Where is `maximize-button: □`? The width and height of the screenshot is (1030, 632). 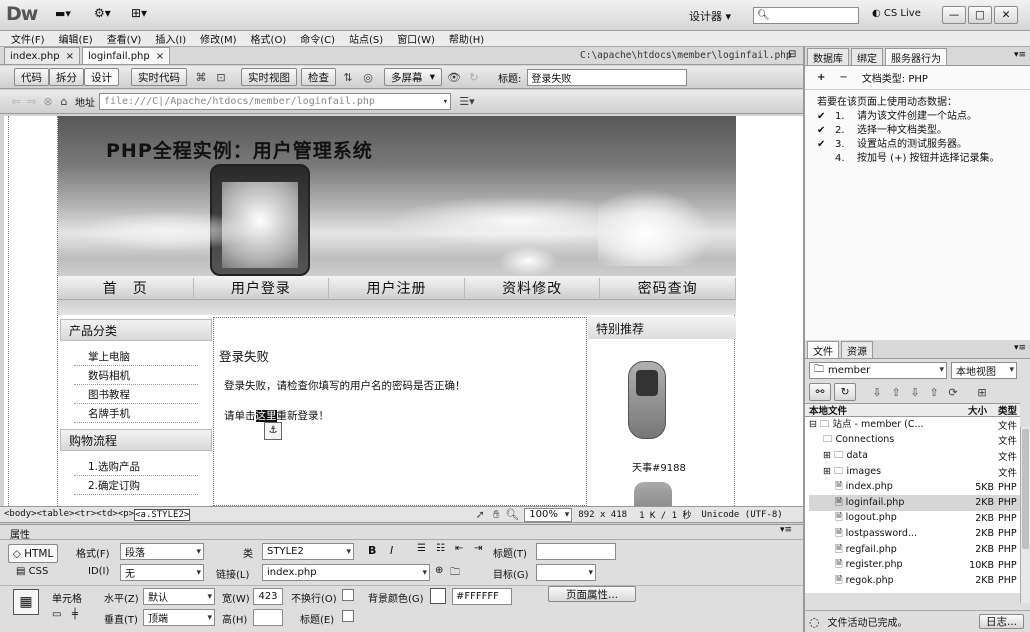 maximize-button: □ is located at coordinates (980, 15).